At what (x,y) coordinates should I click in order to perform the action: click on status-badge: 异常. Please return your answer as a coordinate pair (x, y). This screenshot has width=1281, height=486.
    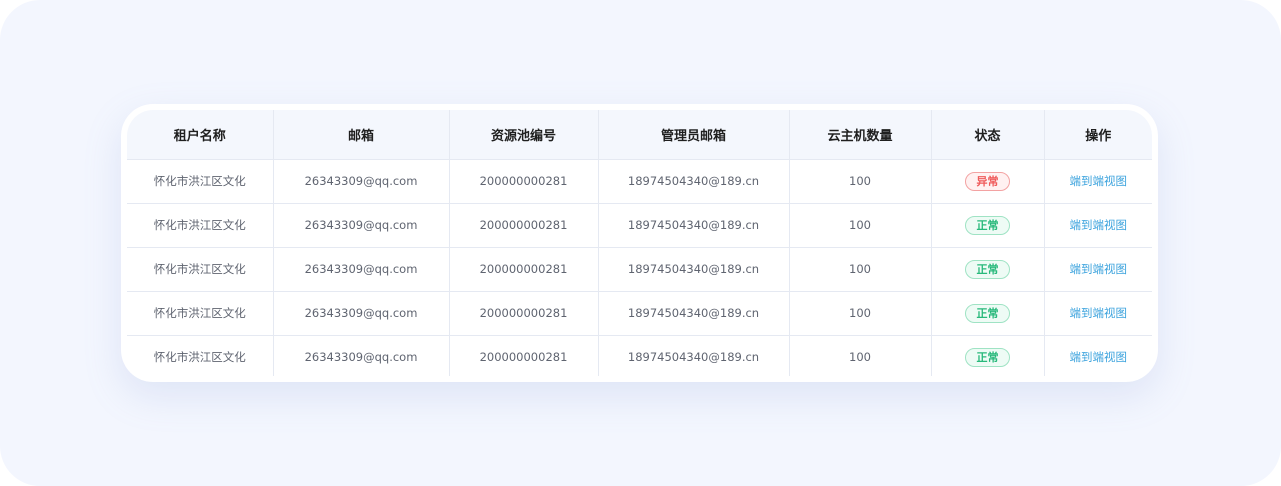
    Looking at the image, I should click on (987, 181).